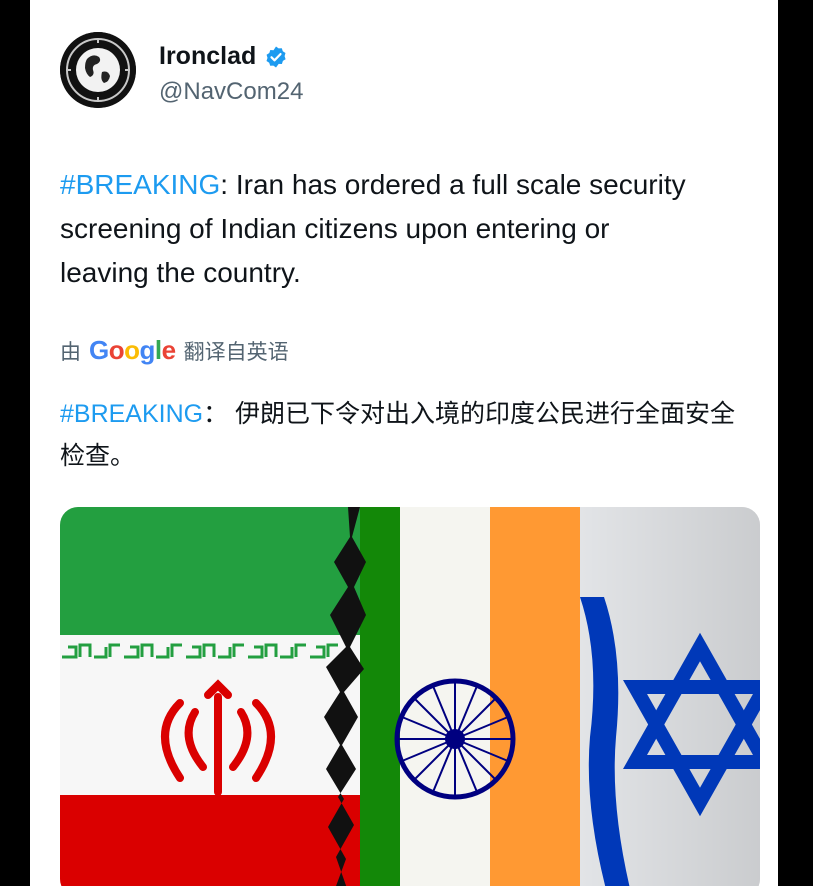 The image size is (813, 886). Describe the element at coordinates (140, 184) in the screenshot. I see `hashtag-link: #BREAKING` at that location.